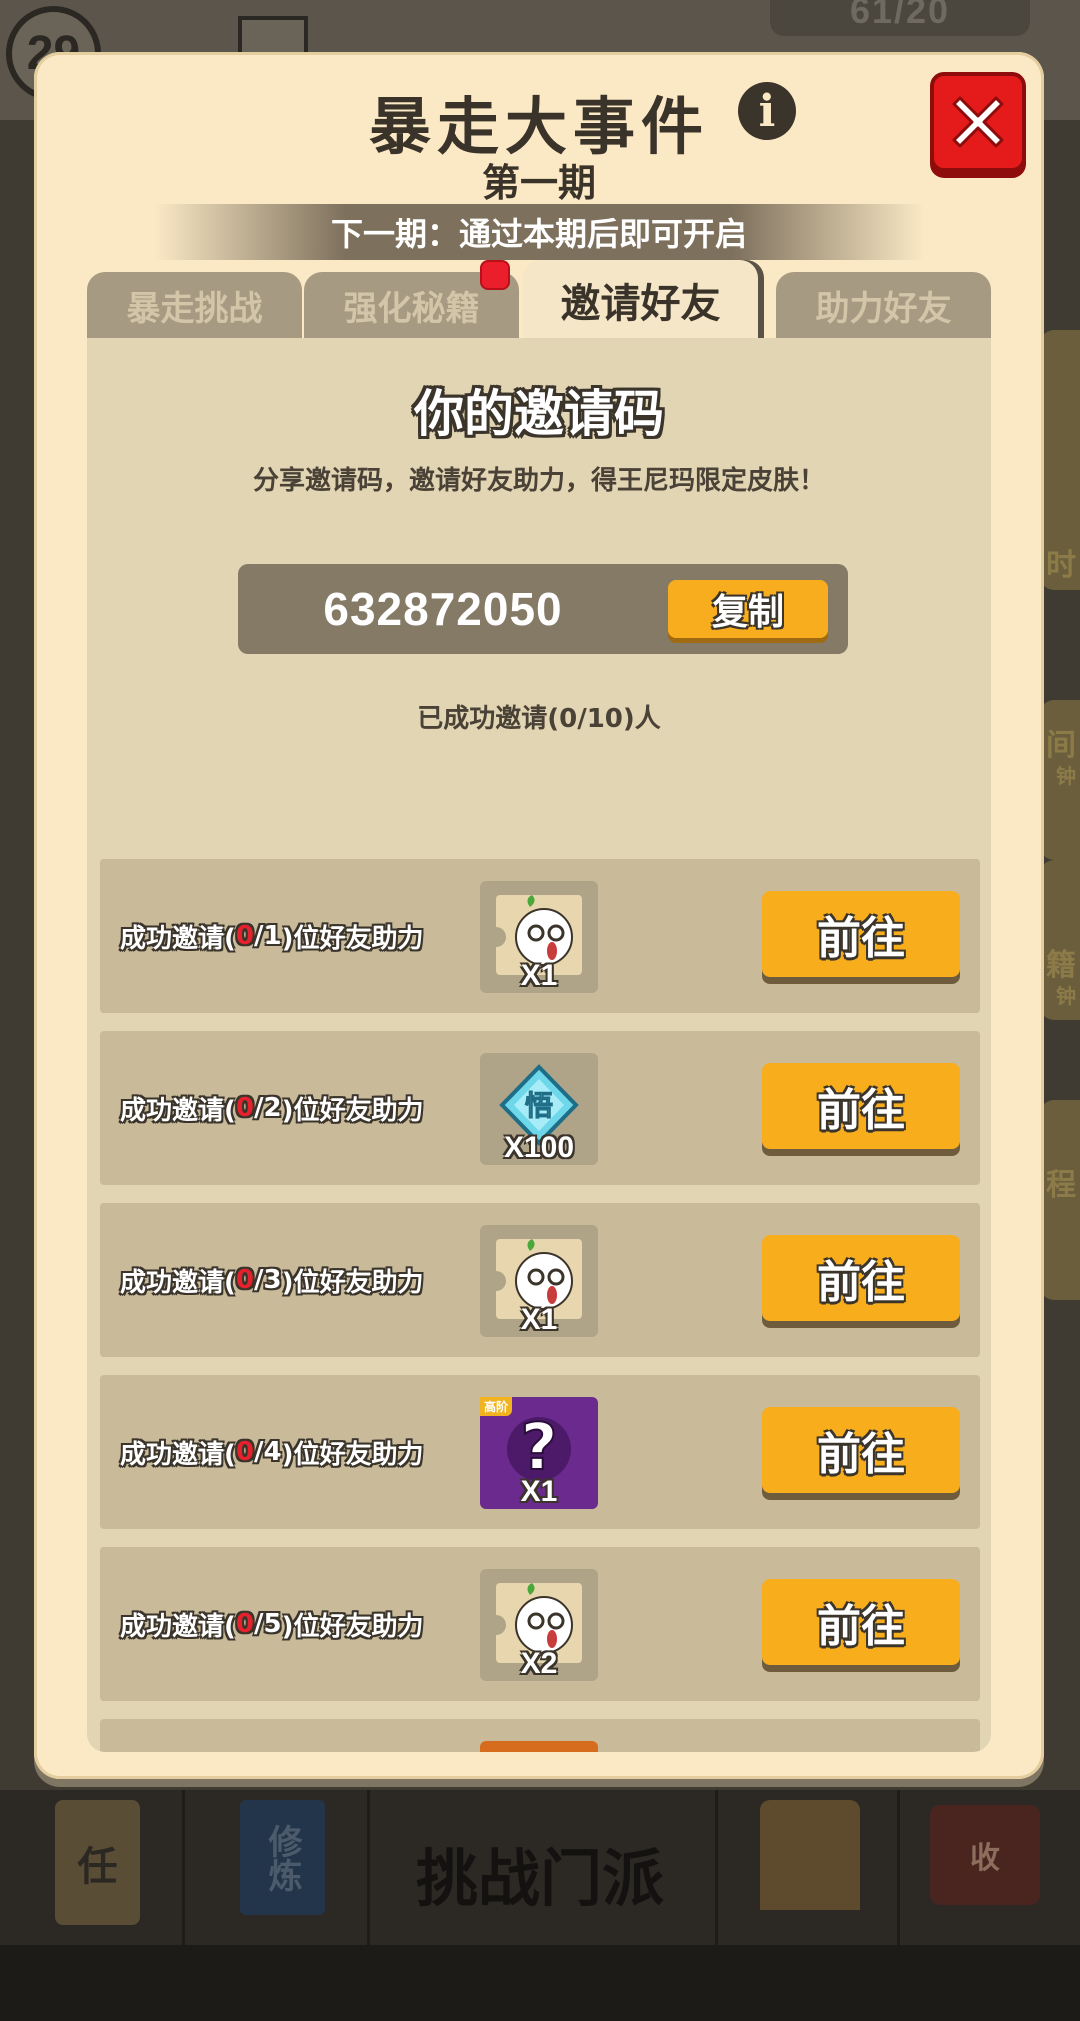  I want to click on reward-row: 成功邀请(0/4)位好友助力 ? 高阶 X1 前往, so click(540, 1452).